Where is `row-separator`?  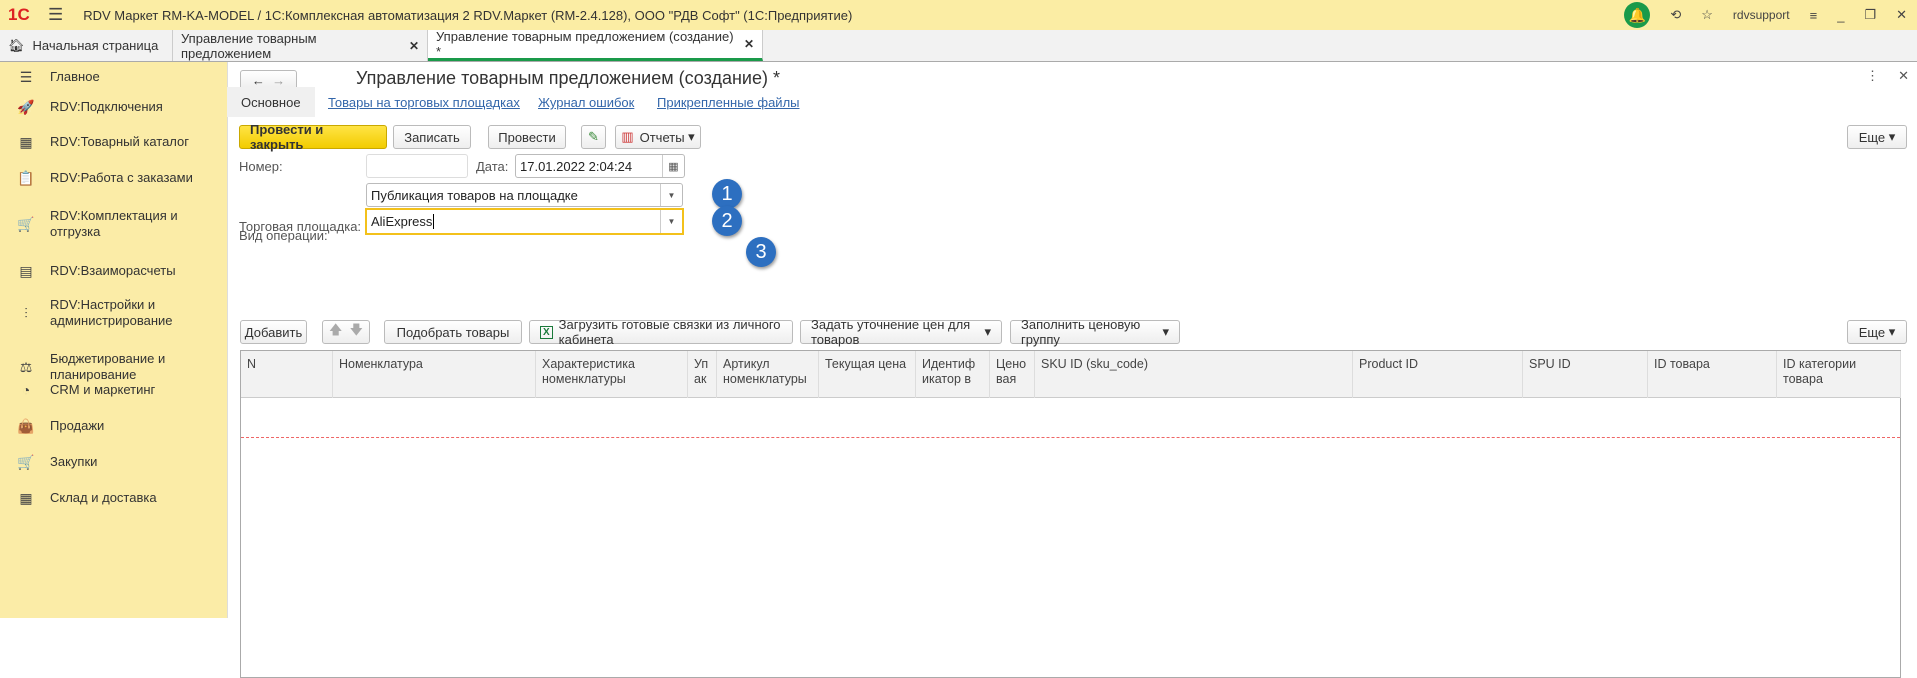 row-separator is located at coordinates (1070, 437).